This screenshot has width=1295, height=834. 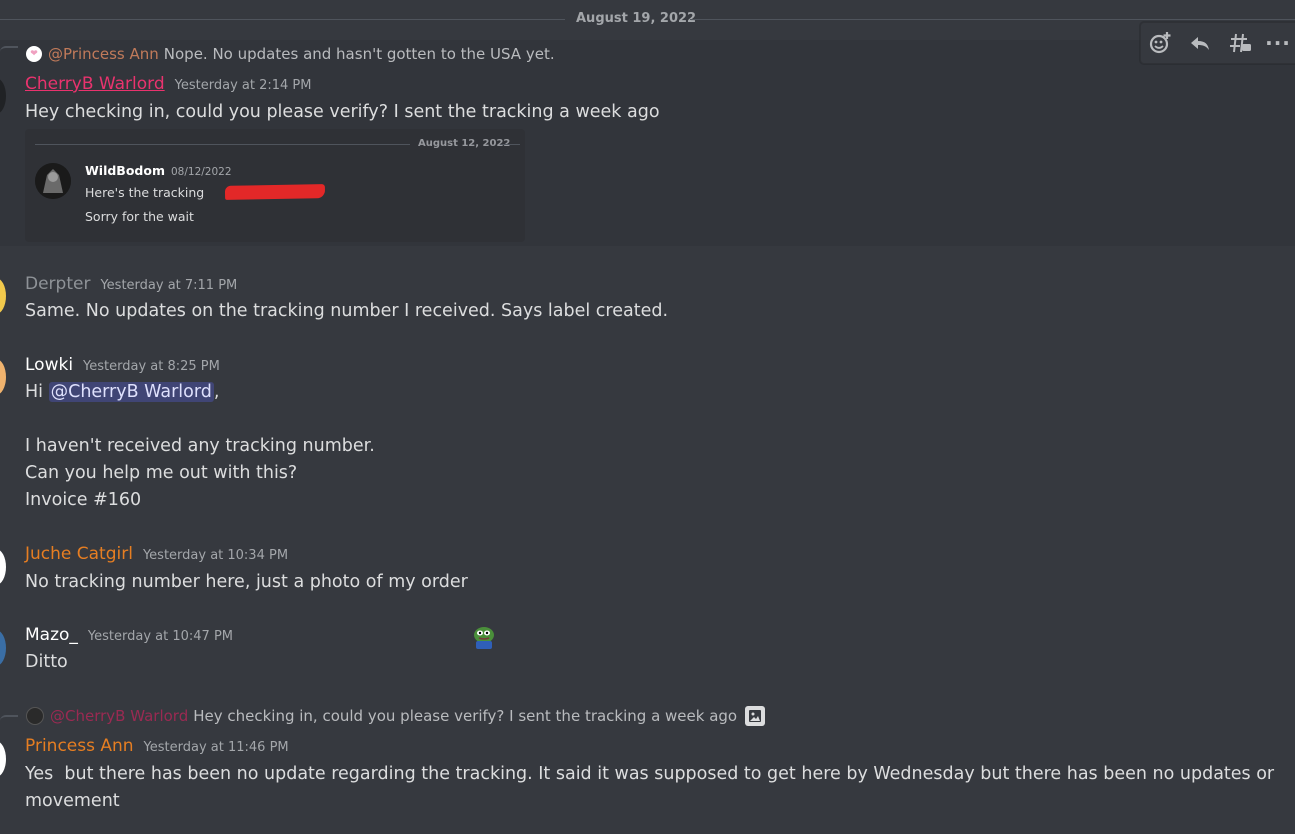 What do you see at coordinates (222, 144) in the screenshot?
I see `embed-divider-left` at bounding box center [222, 144].